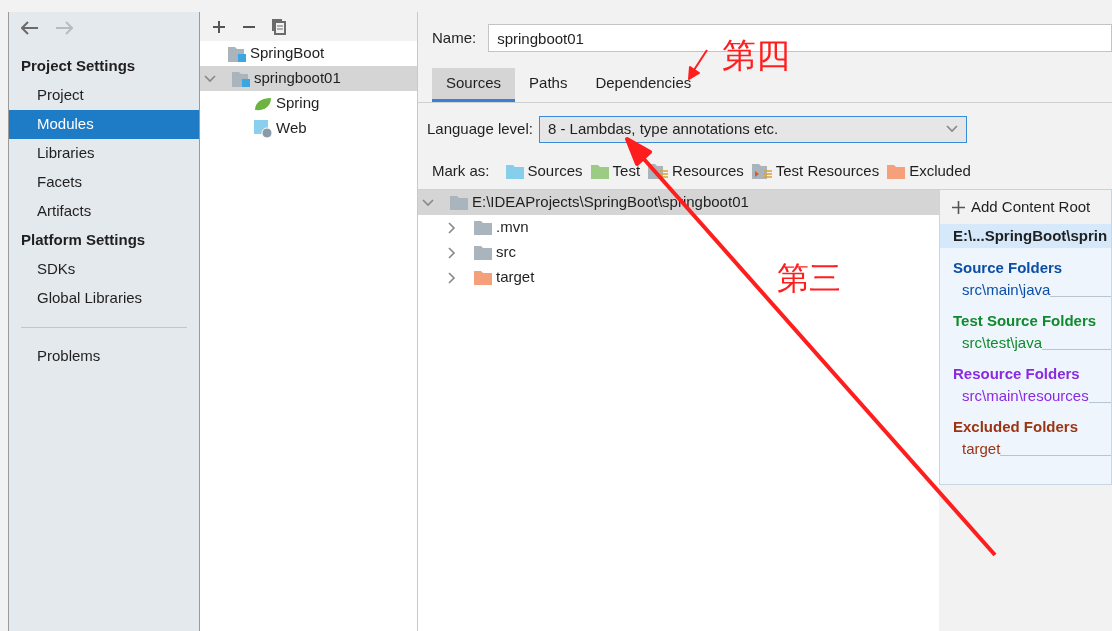 The height and width of the screenshot is (631, 1112). What do you see at coordinates (1025, 320) in the screenshot?
I see `folder-group-title: Test Source Folders` at bounding box center [1025, 320].